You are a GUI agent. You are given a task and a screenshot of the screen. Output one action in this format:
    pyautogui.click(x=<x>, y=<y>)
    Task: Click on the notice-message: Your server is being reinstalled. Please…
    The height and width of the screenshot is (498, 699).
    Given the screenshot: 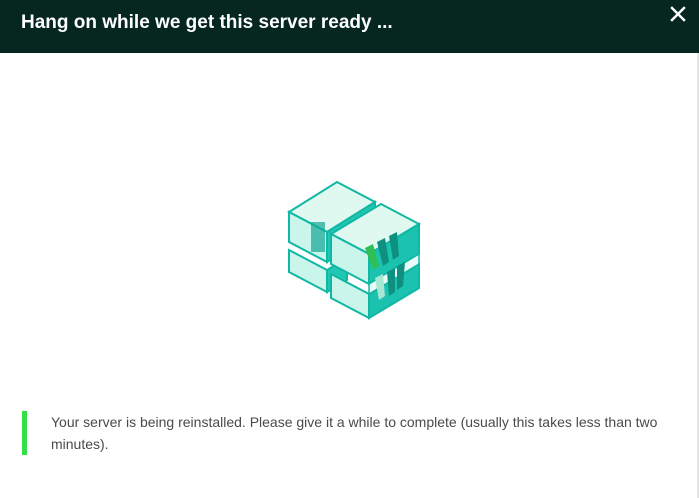 What is the action you would take?
    pyautogui.click(x=354, y=433)
    